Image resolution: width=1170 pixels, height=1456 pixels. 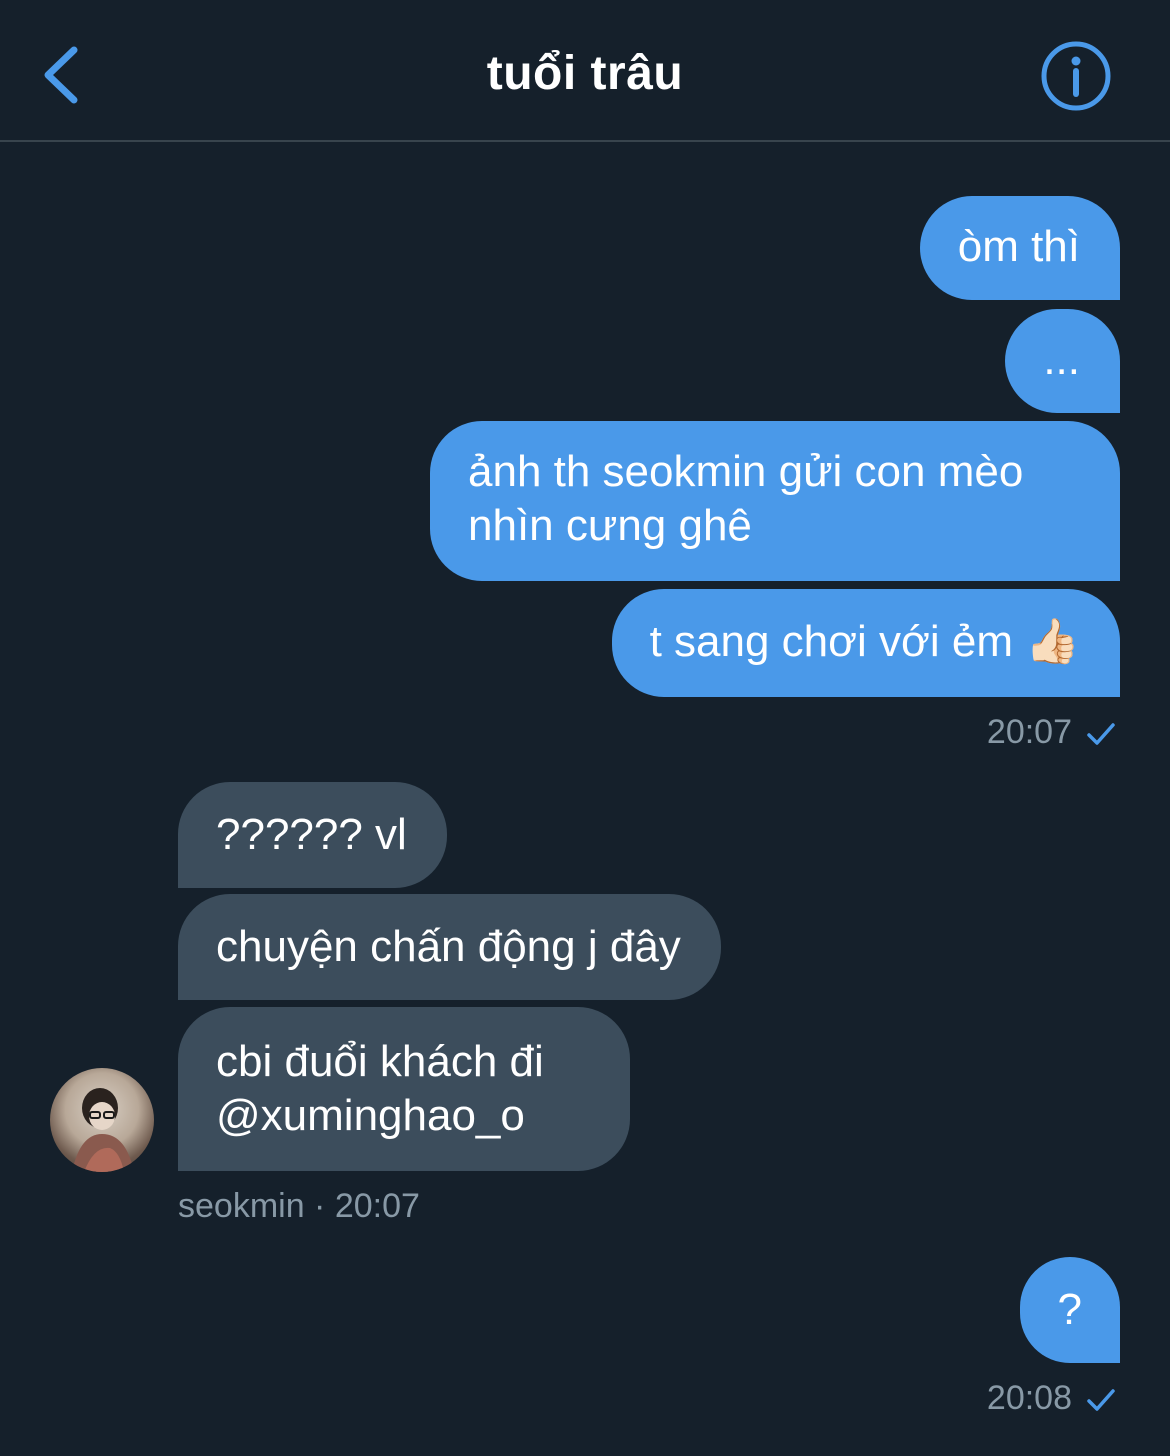 I want to click on received-message: cbi đuổi khách đi @xuminghao_o, so click(x=404, y=1089).